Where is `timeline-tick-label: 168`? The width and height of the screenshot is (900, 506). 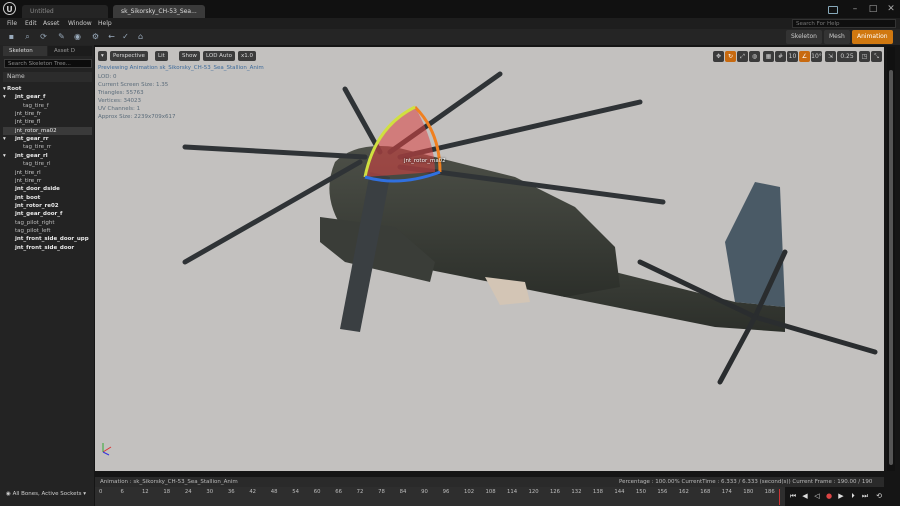 timeline-tick-label: 168 is located at coordinates (705, 492).